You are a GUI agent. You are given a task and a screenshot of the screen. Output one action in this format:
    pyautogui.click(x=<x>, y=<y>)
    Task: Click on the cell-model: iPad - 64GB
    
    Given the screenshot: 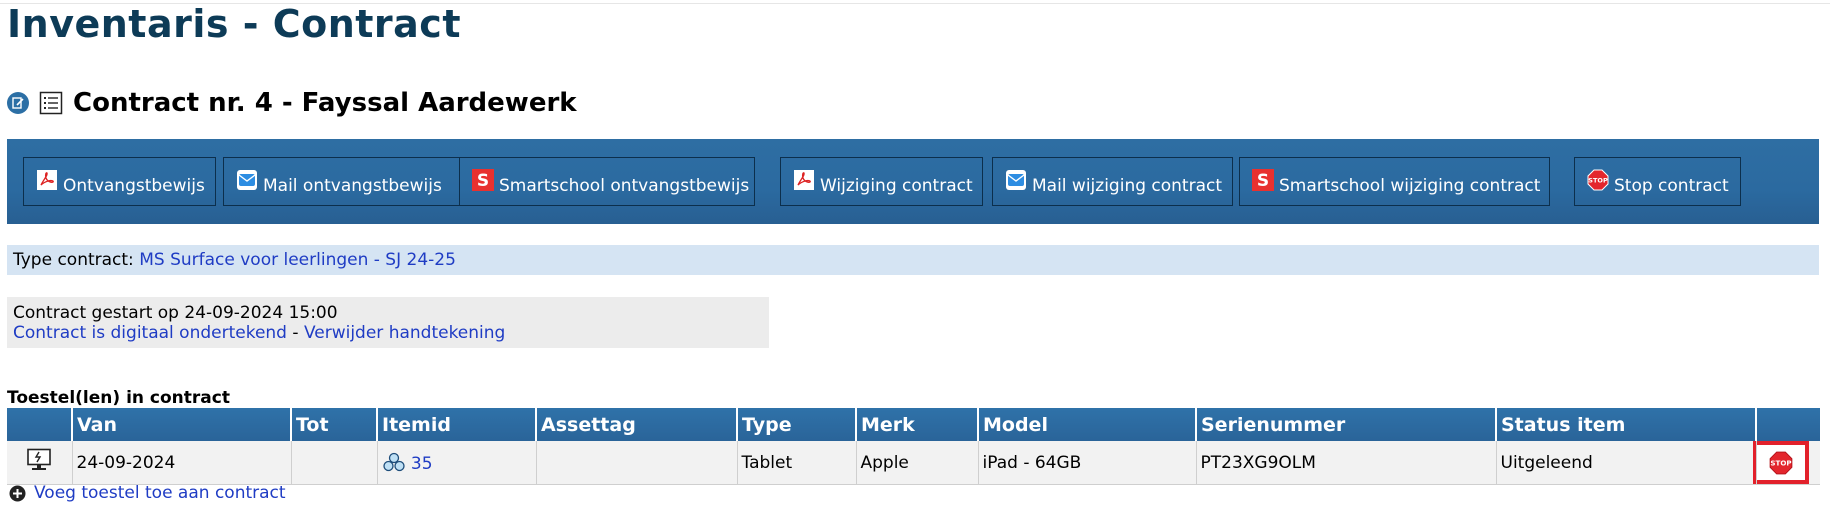 What is the action you would take?
    pyautogui.click(x=1087, y=463)
    